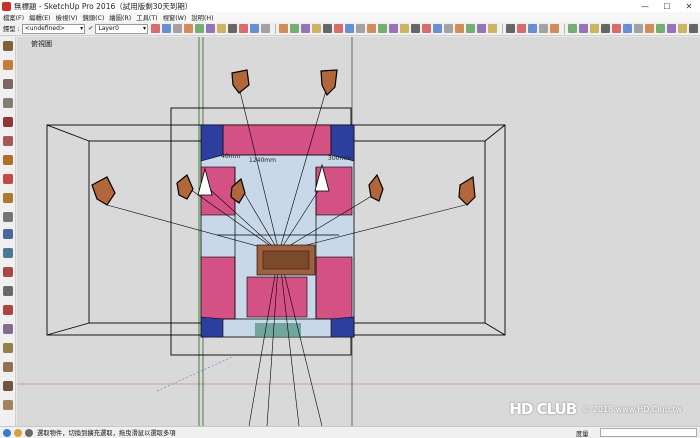 The image size is (700, 438). I want to click on rotated-rectangle-tool-icon, so click(8, 103).